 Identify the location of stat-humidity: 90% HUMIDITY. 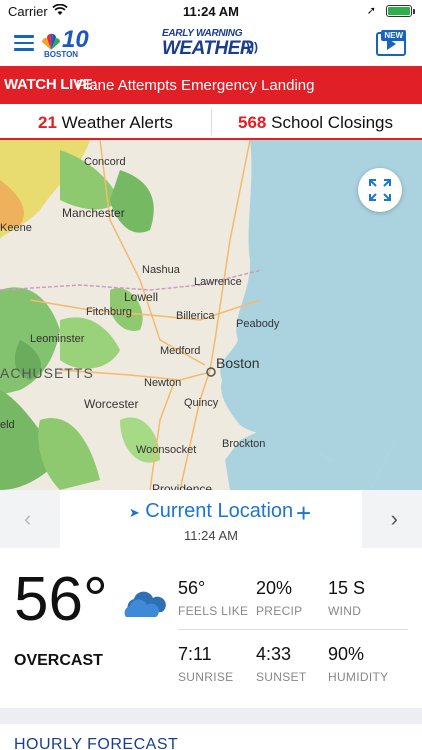
(358, 664).